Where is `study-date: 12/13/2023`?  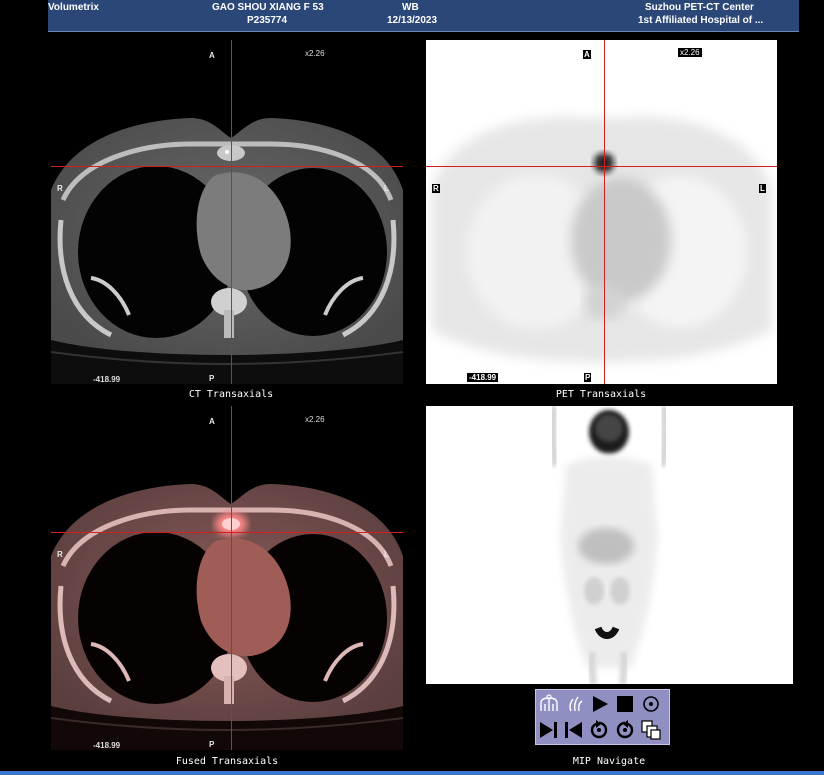 study-date: 12/13/2023 is located at coordinates (412, 20).